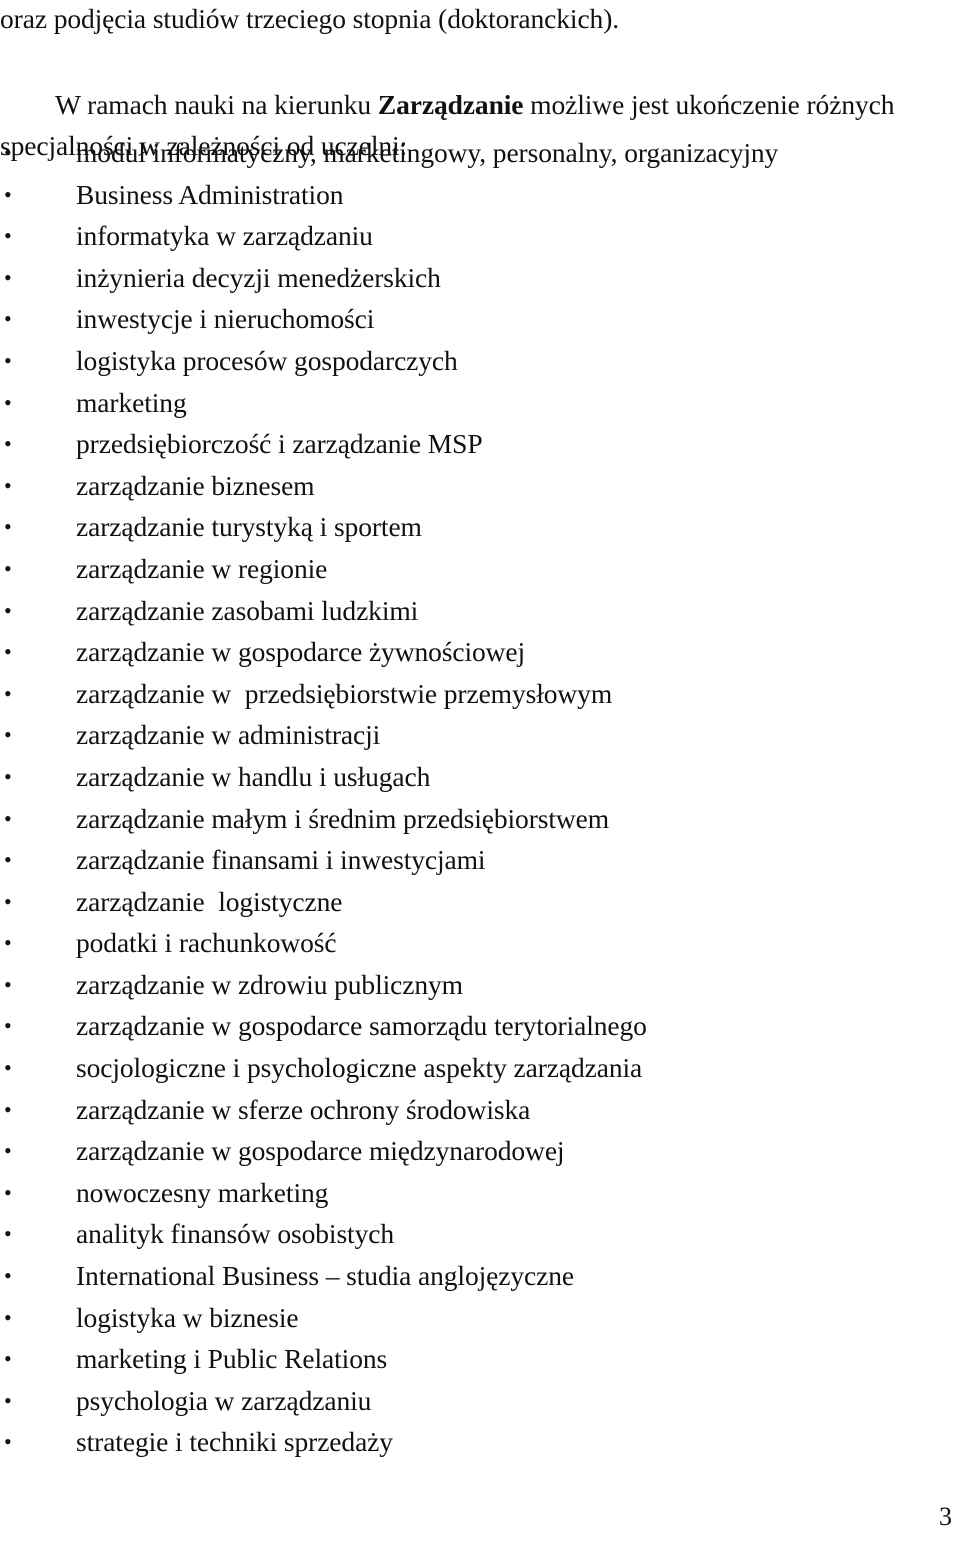 The image size is (960, 1550). Describe the element at coordinates (480, 569) in the screenshot. I see `list-item: • zarządzanie w regionie` at that location.